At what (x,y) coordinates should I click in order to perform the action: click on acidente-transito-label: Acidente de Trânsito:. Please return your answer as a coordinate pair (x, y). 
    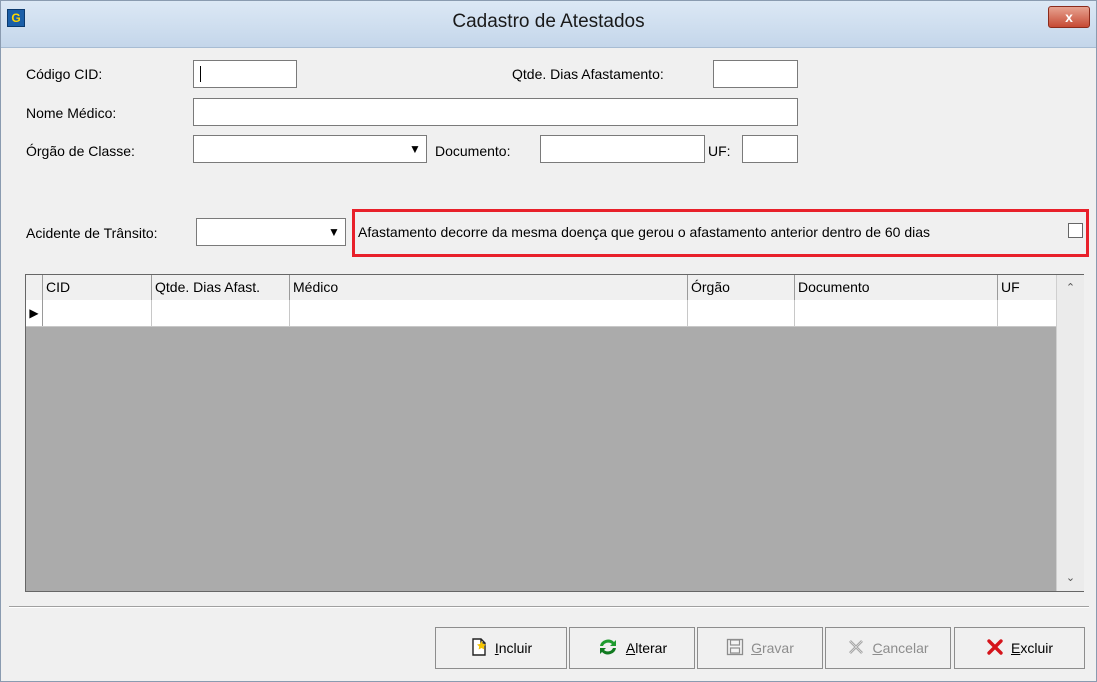
    Looking at the image, I should click on (92, 233).